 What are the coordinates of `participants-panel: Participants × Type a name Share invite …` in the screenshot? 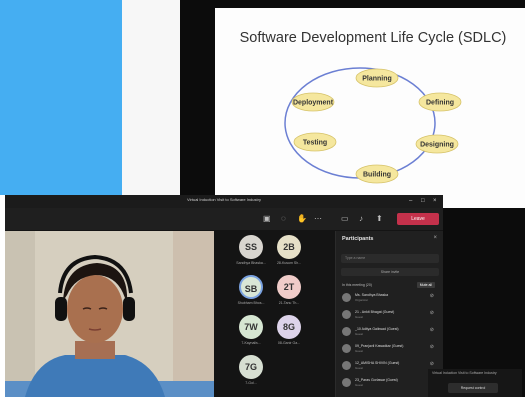 It's located at (389, 314).